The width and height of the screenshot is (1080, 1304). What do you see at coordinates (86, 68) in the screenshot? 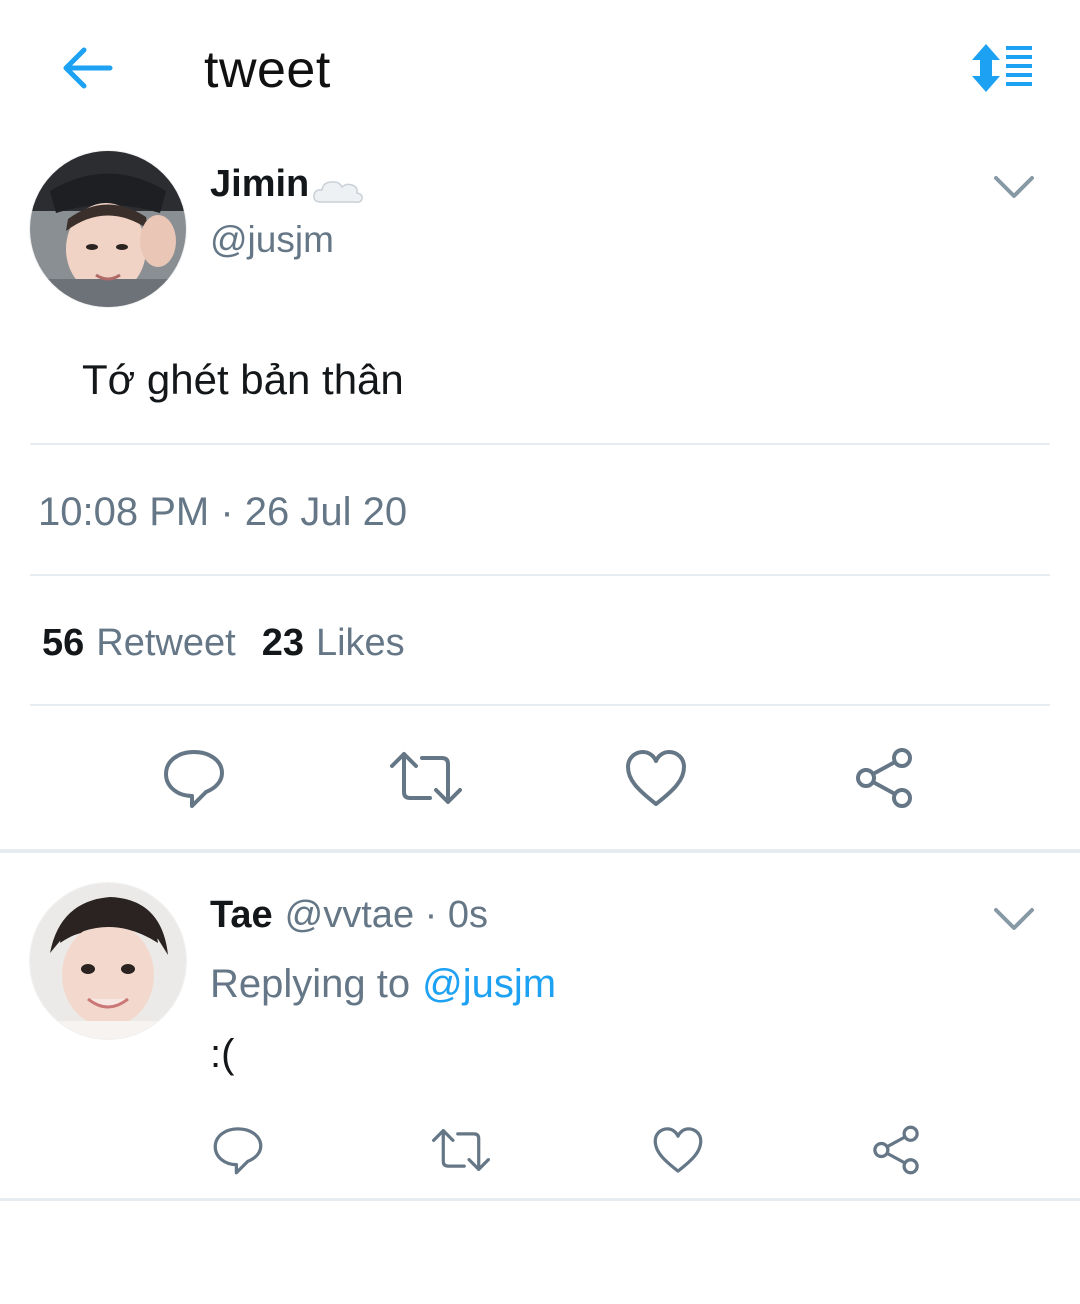
I see `back-arrow-icon` at bounding box center [86, 68].